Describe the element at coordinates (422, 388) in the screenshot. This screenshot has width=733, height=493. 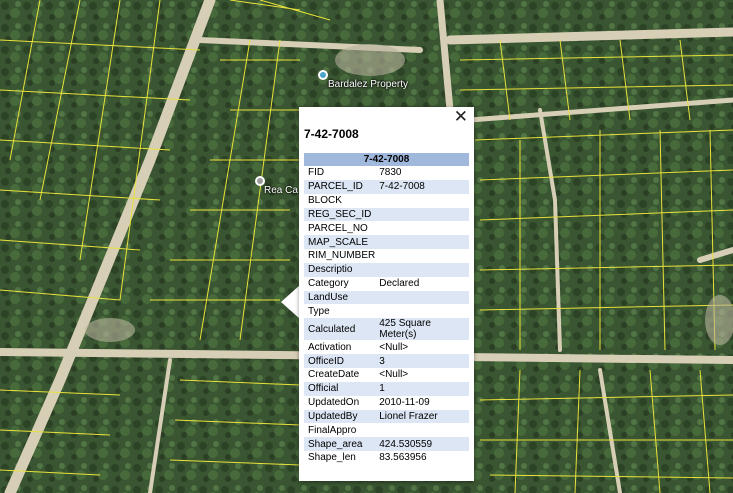
I see `attribute-value: 1` at that location.